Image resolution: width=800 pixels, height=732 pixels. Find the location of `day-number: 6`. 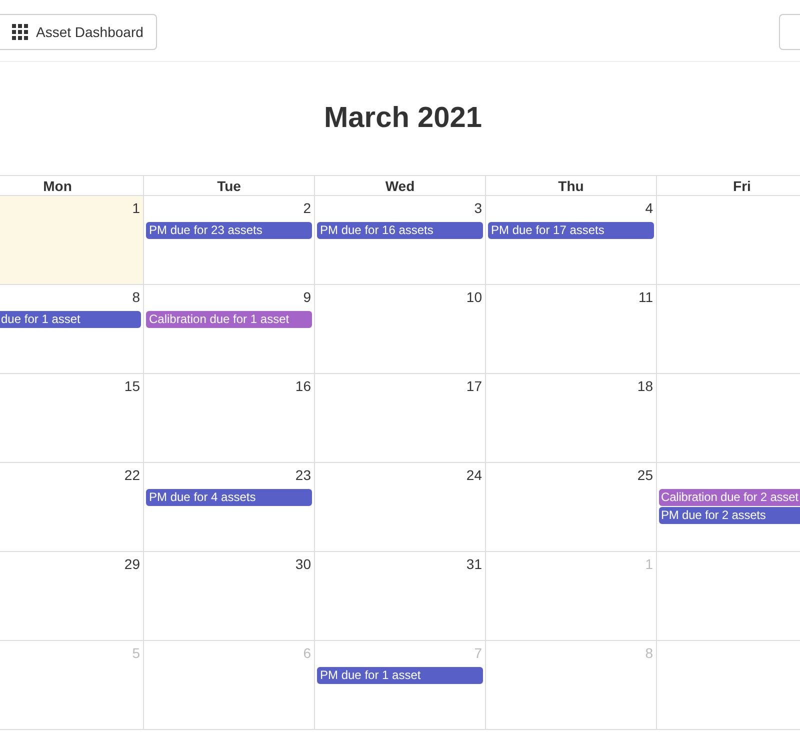

day-number: 6 is located at coordinates (307, 653).